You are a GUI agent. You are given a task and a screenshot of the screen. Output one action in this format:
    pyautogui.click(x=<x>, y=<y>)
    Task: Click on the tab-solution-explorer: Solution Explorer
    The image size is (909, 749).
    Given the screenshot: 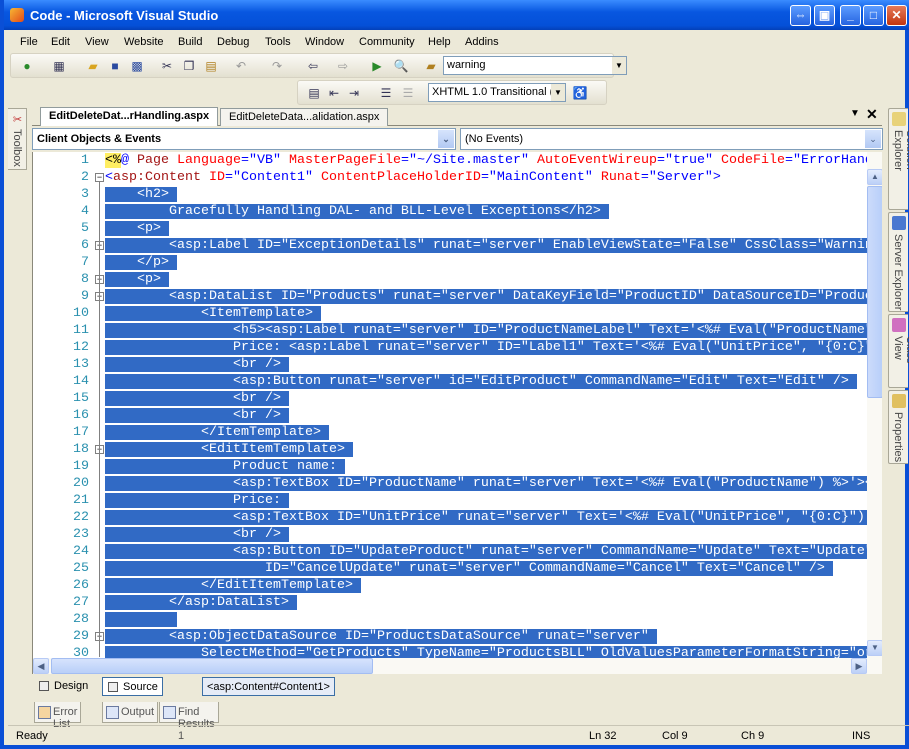 What is the action you would take?
    pyautogui.click(x=898, y=159)
    